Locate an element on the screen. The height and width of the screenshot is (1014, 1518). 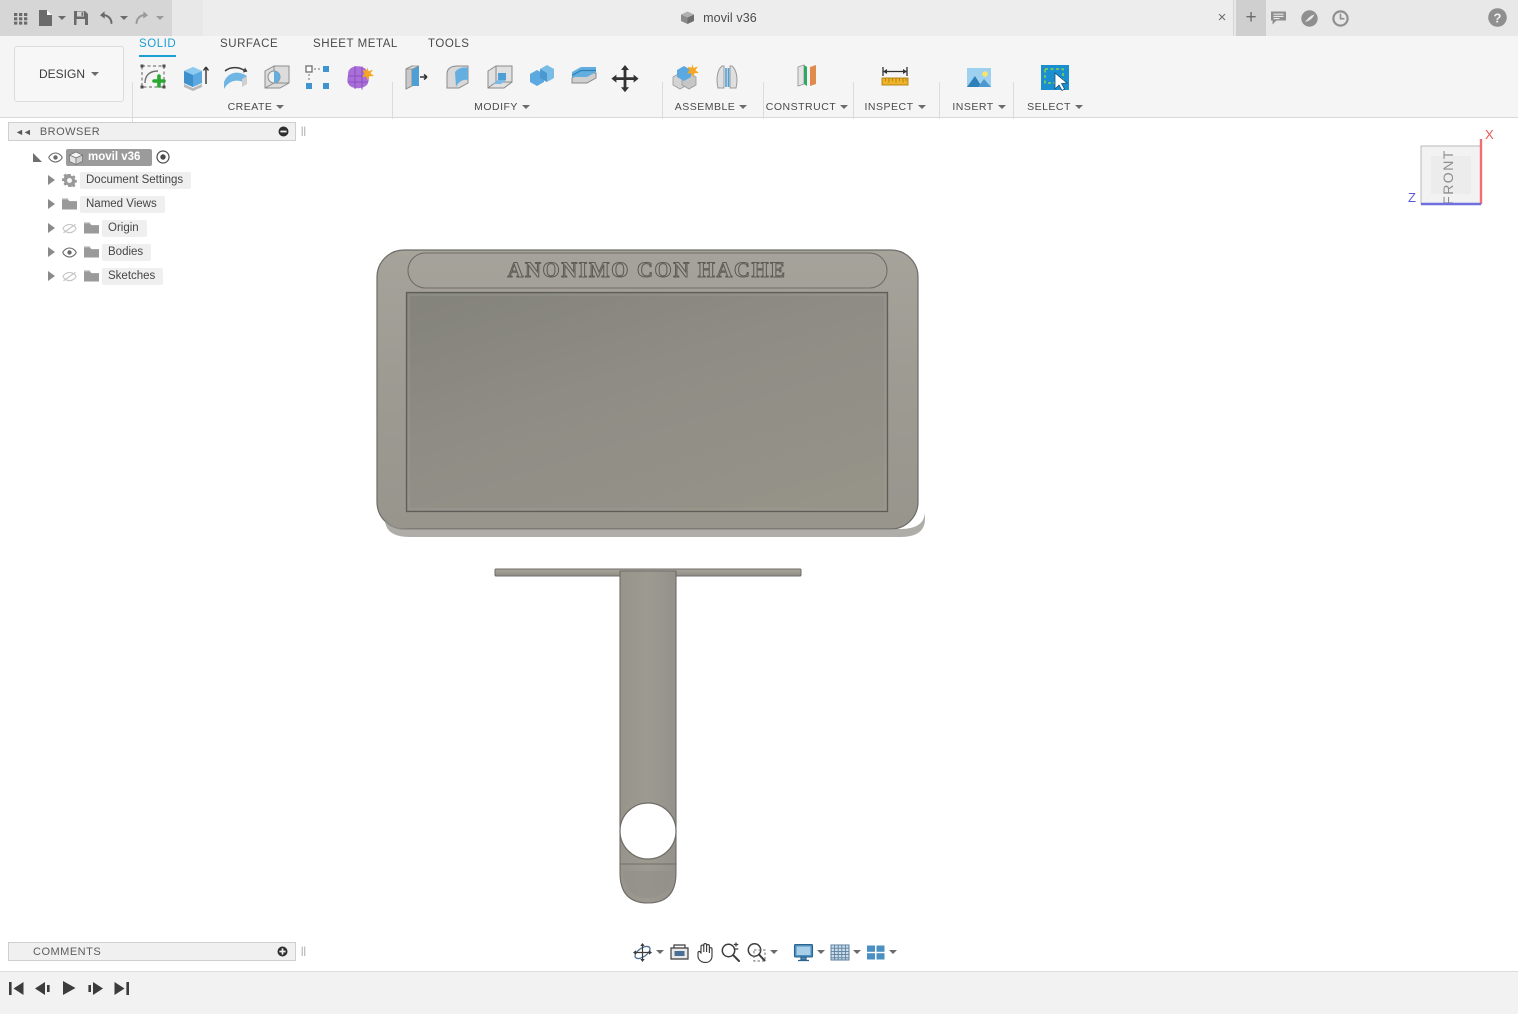
browser-root-row: movil v36 is located at coordinates (153, 157).